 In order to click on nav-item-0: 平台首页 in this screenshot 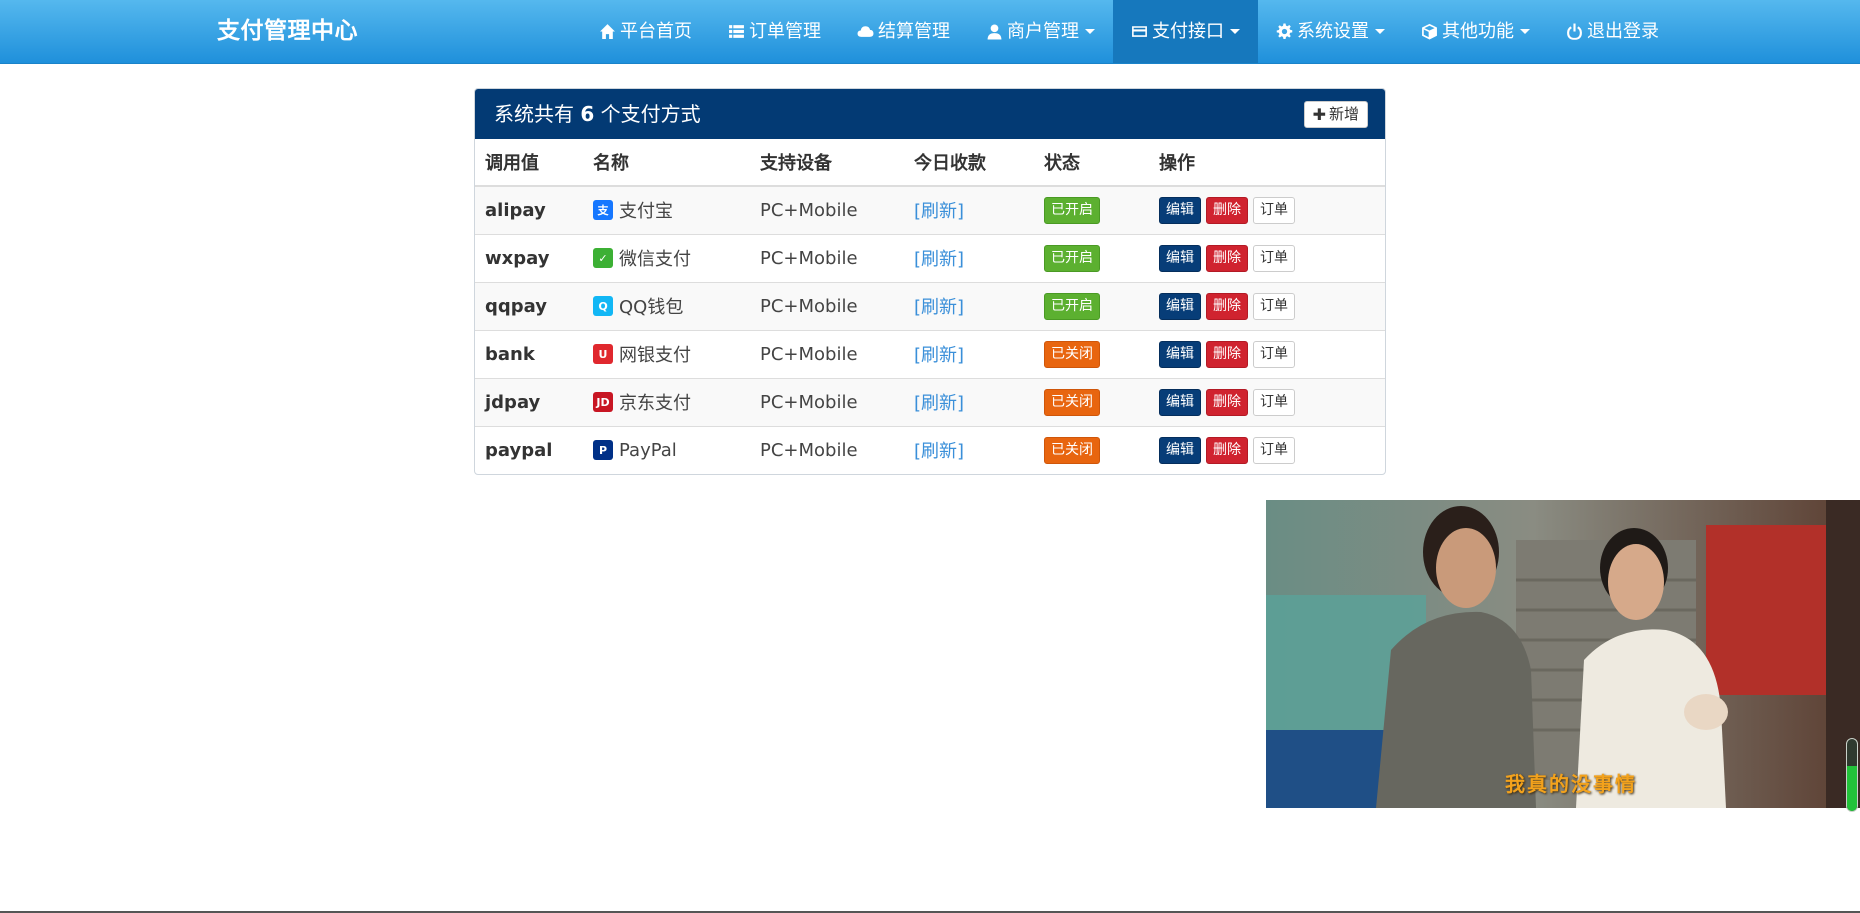, I will do `click(645, 31)`.